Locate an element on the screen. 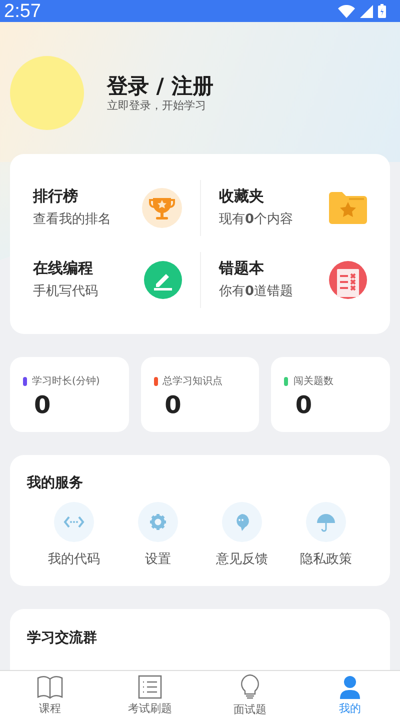 The height and width of the screenshot is (718, 400). section-title: 我的服务 is located at coordinates (55, 483).